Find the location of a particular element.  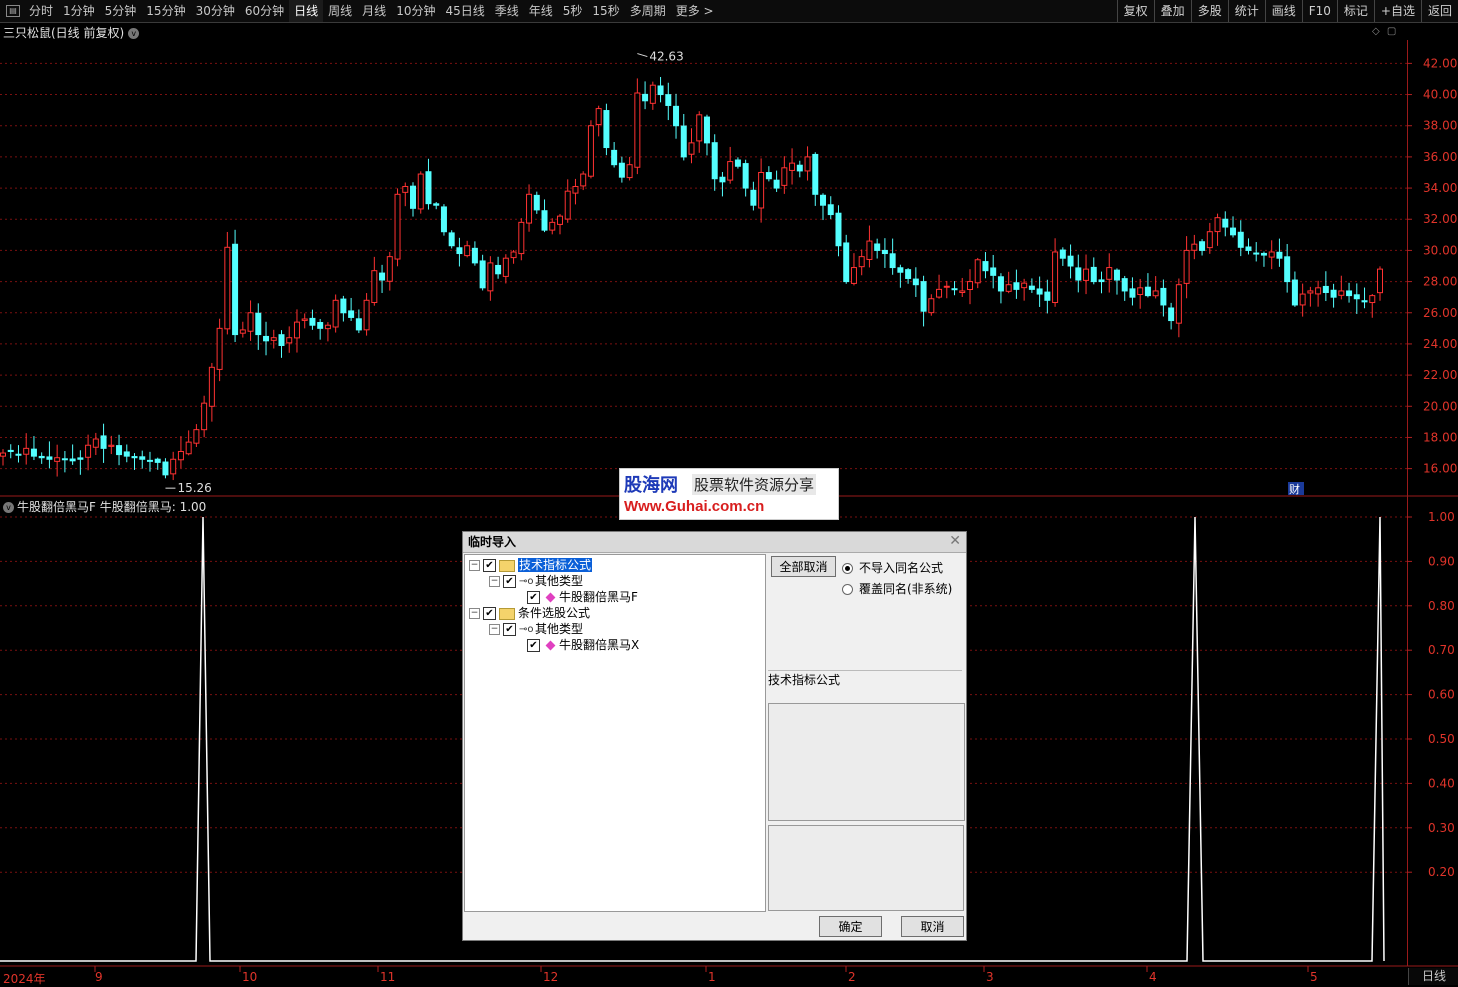

price-tick-label: 32.00 is located at coordinates (1440, 219).